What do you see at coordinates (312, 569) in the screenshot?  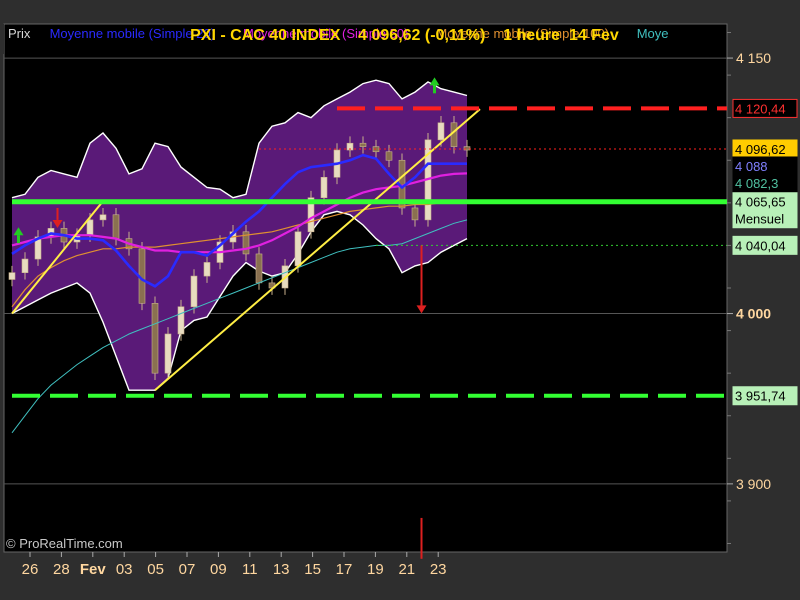 I see `x-tick-label: 15` at bounding box center [312, 569].